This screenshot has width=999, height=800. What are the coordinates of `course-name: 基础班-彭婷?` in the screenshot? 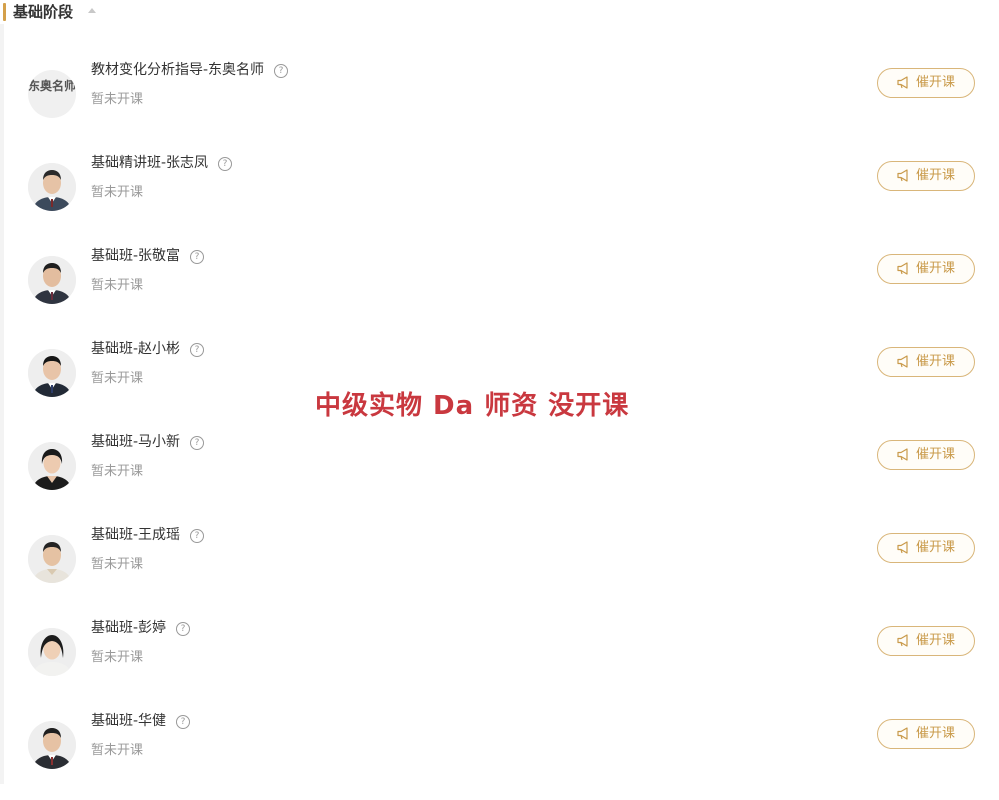 It's located at (141, 628).